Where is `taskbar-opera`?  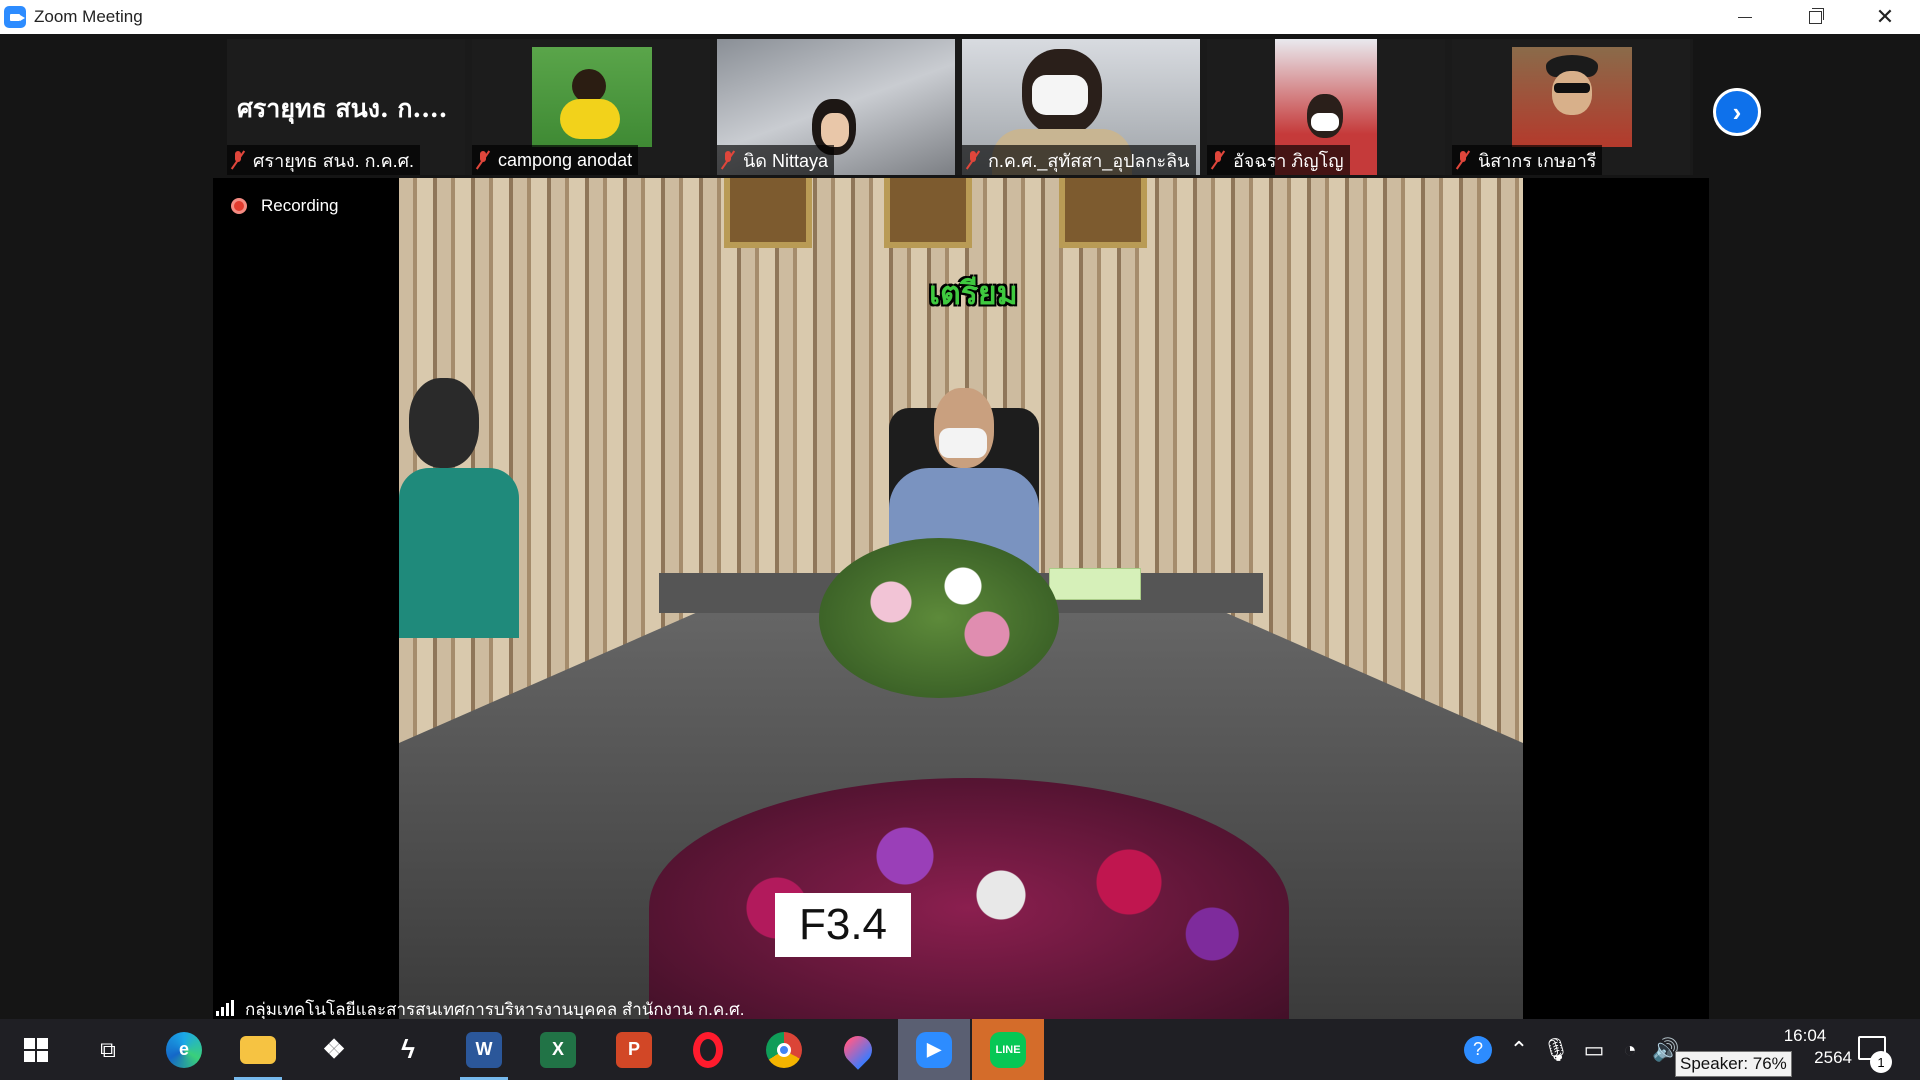
taskbar-opera is located at coordinates (708, 1049).